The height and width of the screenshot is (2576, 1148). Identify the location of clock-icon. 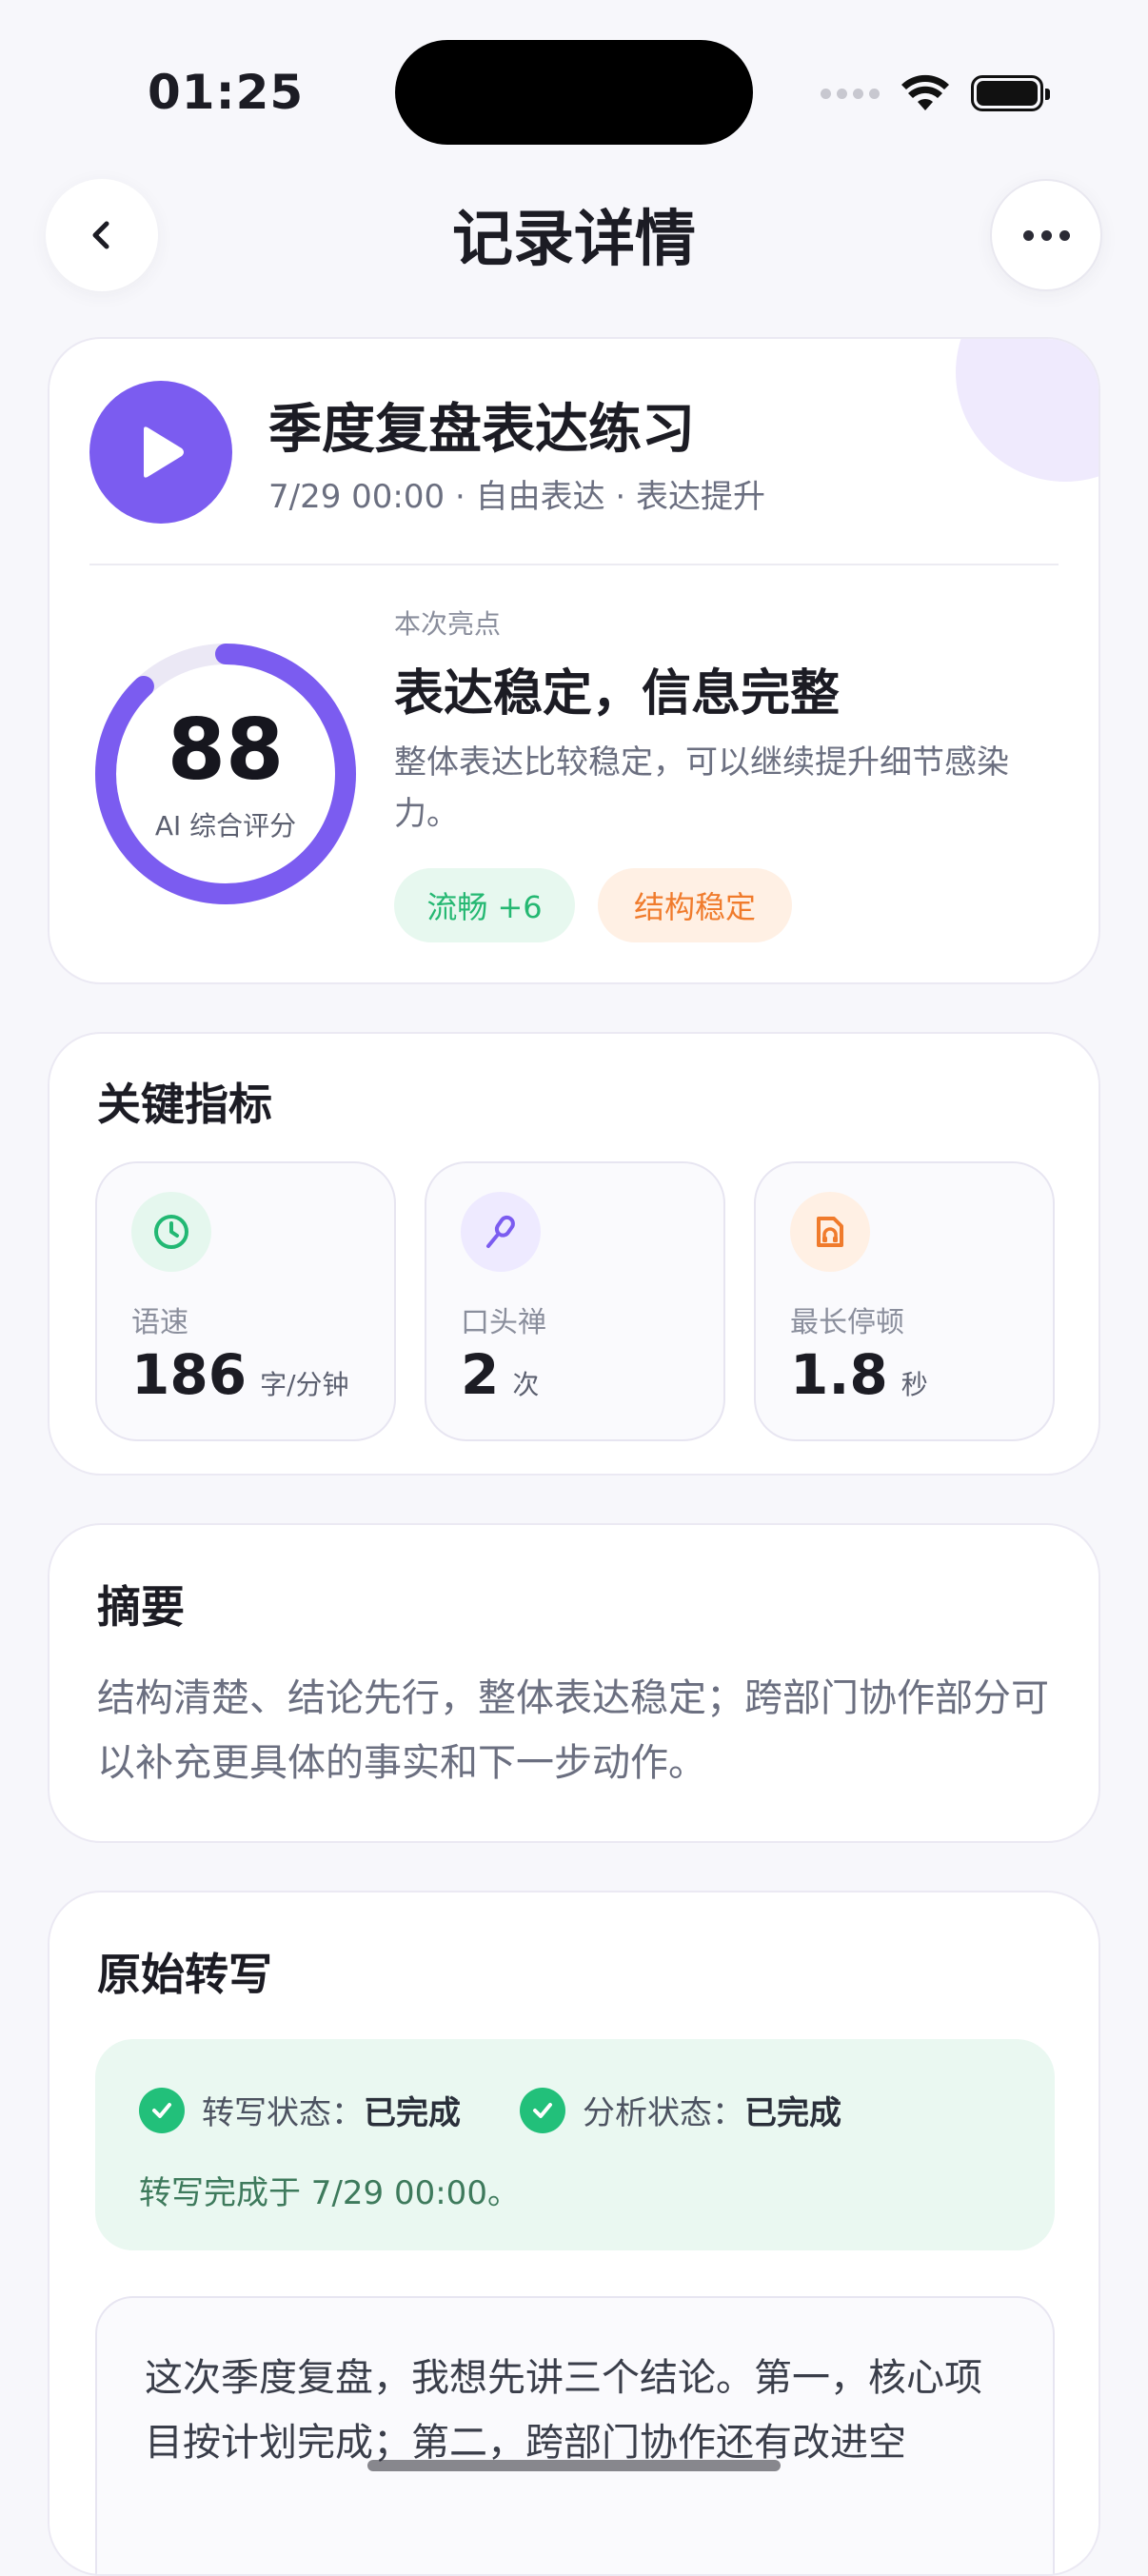
(171, 1232).